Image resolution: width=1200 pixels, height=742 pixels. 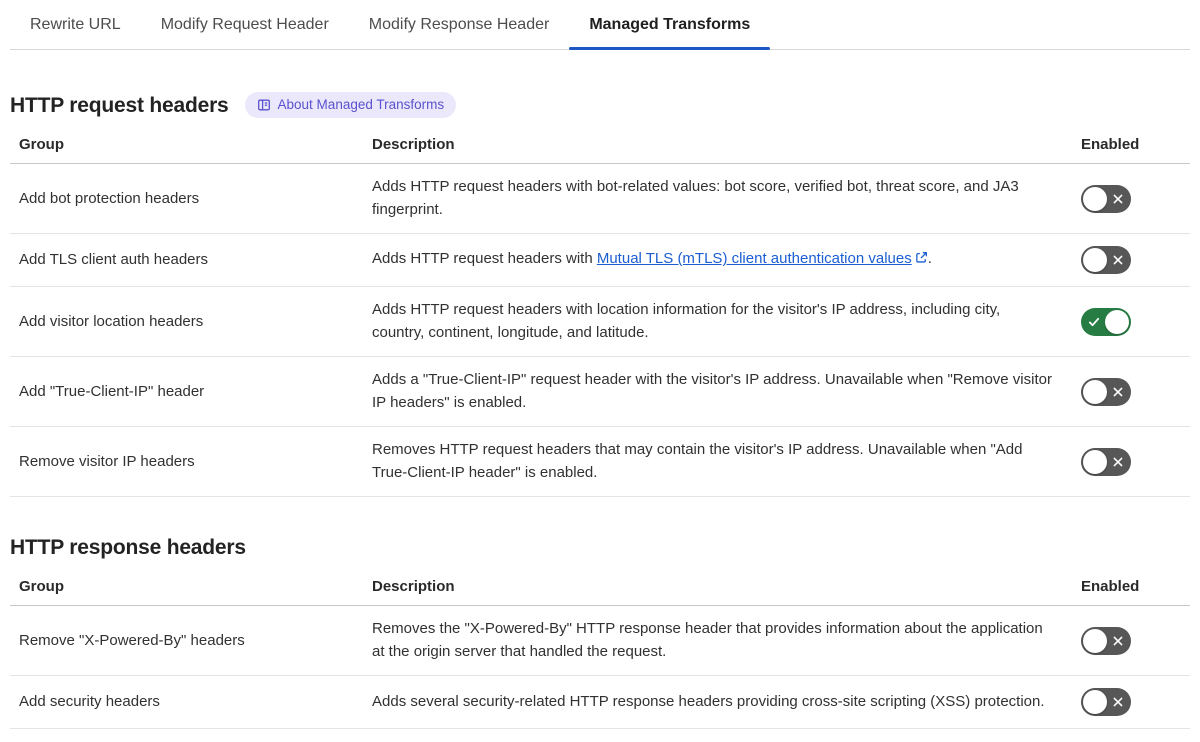 I want to click on description-text: ., so click(x=929, y=259).